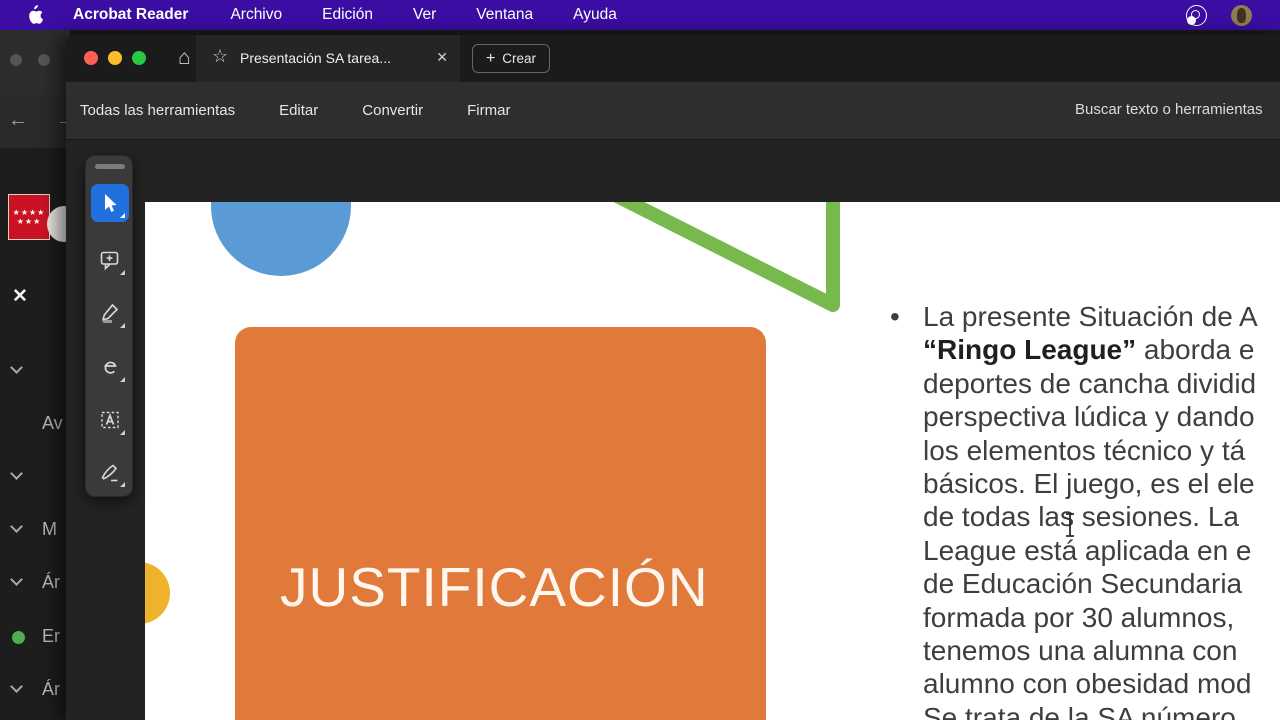 This screenshot has height=720, width=1280. Describe the element at coordinates (256, 15) in the screenshot. I see `menu-archivo: Archivo` at that location.